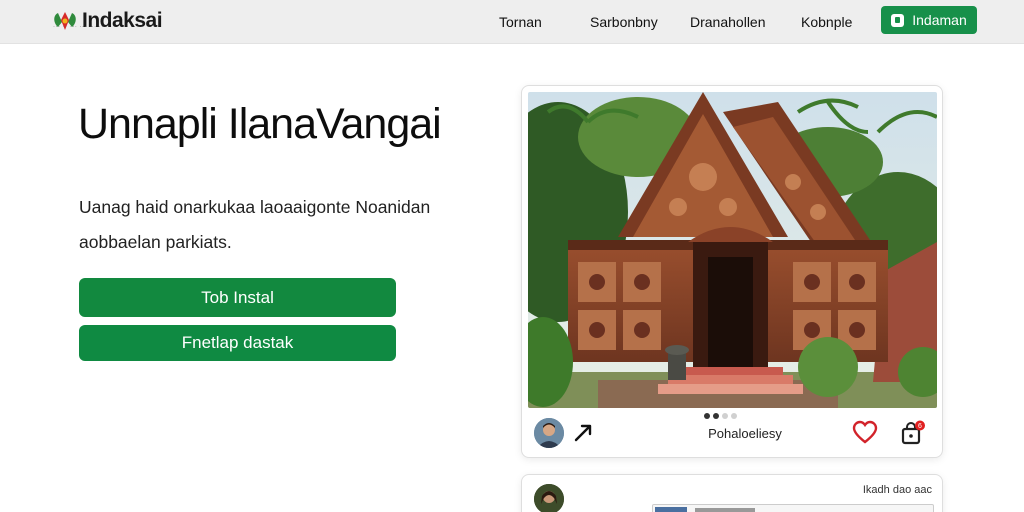 The image size is (1024, 512). What do you see at coordinates (520, 22) in the screenshot?
I see `nav-link-1: Tornan` at bounding box center [520, 22].